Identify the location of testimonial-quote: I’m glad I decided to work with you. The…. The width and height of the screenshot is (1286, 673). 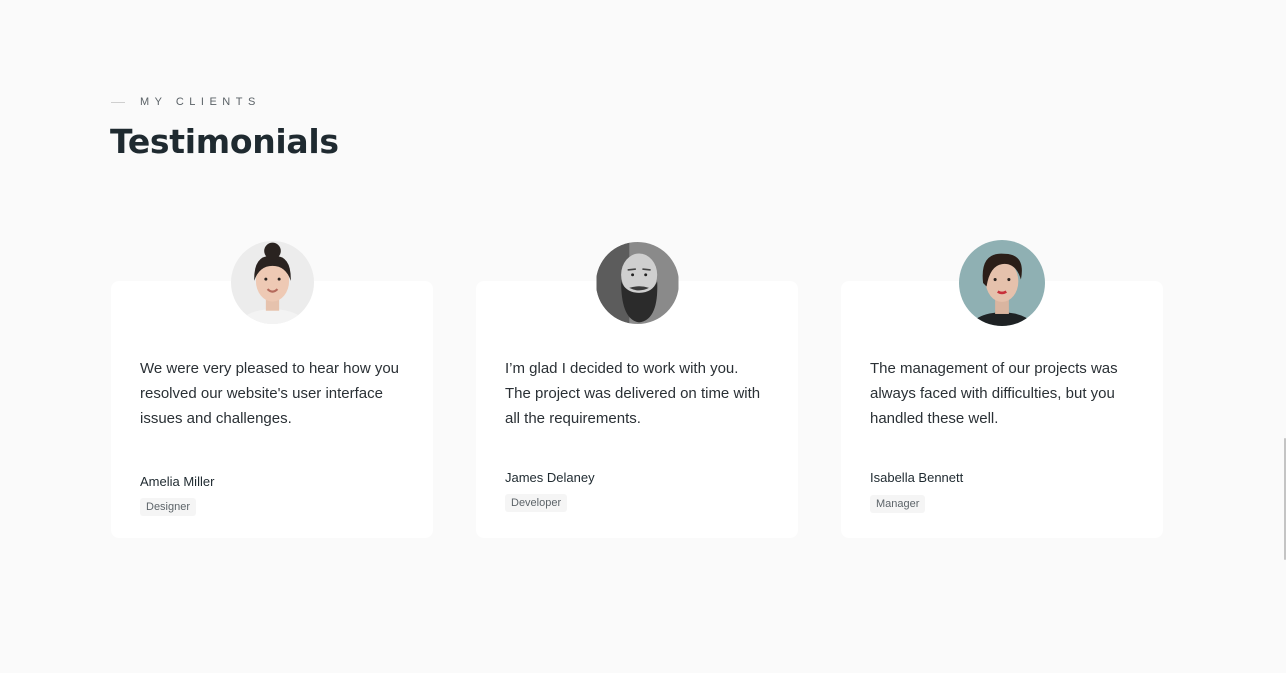
(633, 393).